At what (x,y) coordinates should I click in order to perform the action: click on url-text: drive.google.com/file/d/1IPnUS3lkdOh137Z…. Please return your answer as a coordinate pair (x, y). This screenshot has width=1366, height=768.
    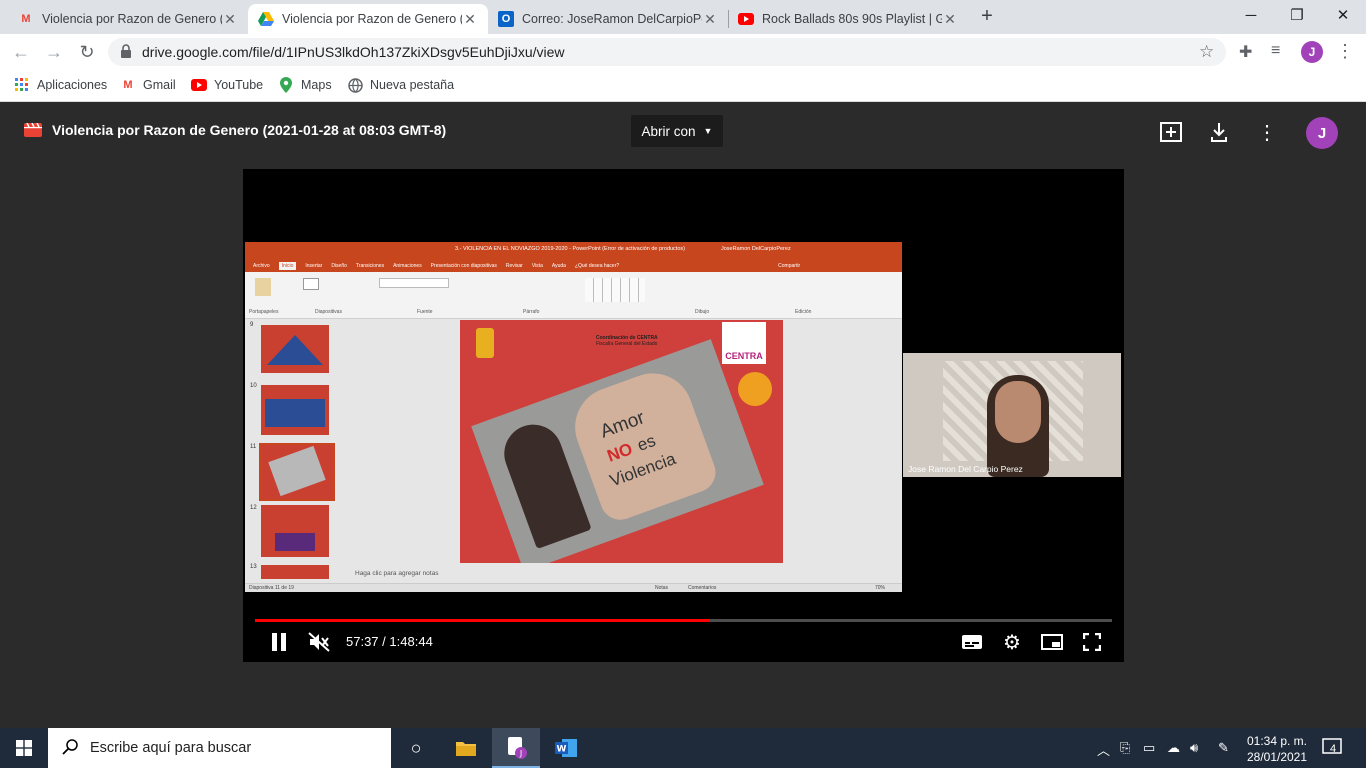
    Looking at the image, I should click on (353, 52).